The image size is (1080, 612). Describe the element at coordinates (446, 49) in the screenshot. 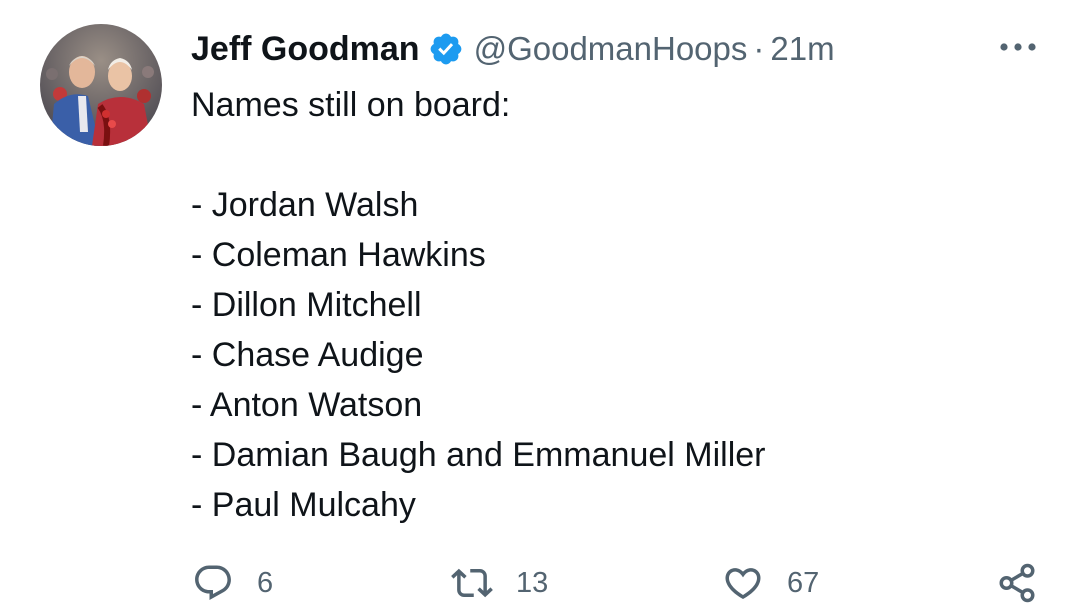

I see `verified-badge-icon` at that location.